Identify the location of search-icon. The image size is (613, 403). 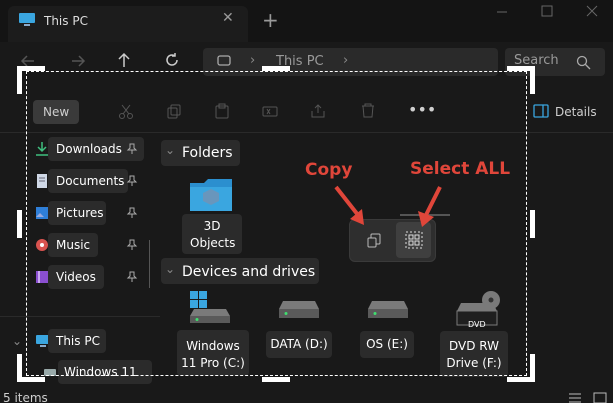
(583, 62).